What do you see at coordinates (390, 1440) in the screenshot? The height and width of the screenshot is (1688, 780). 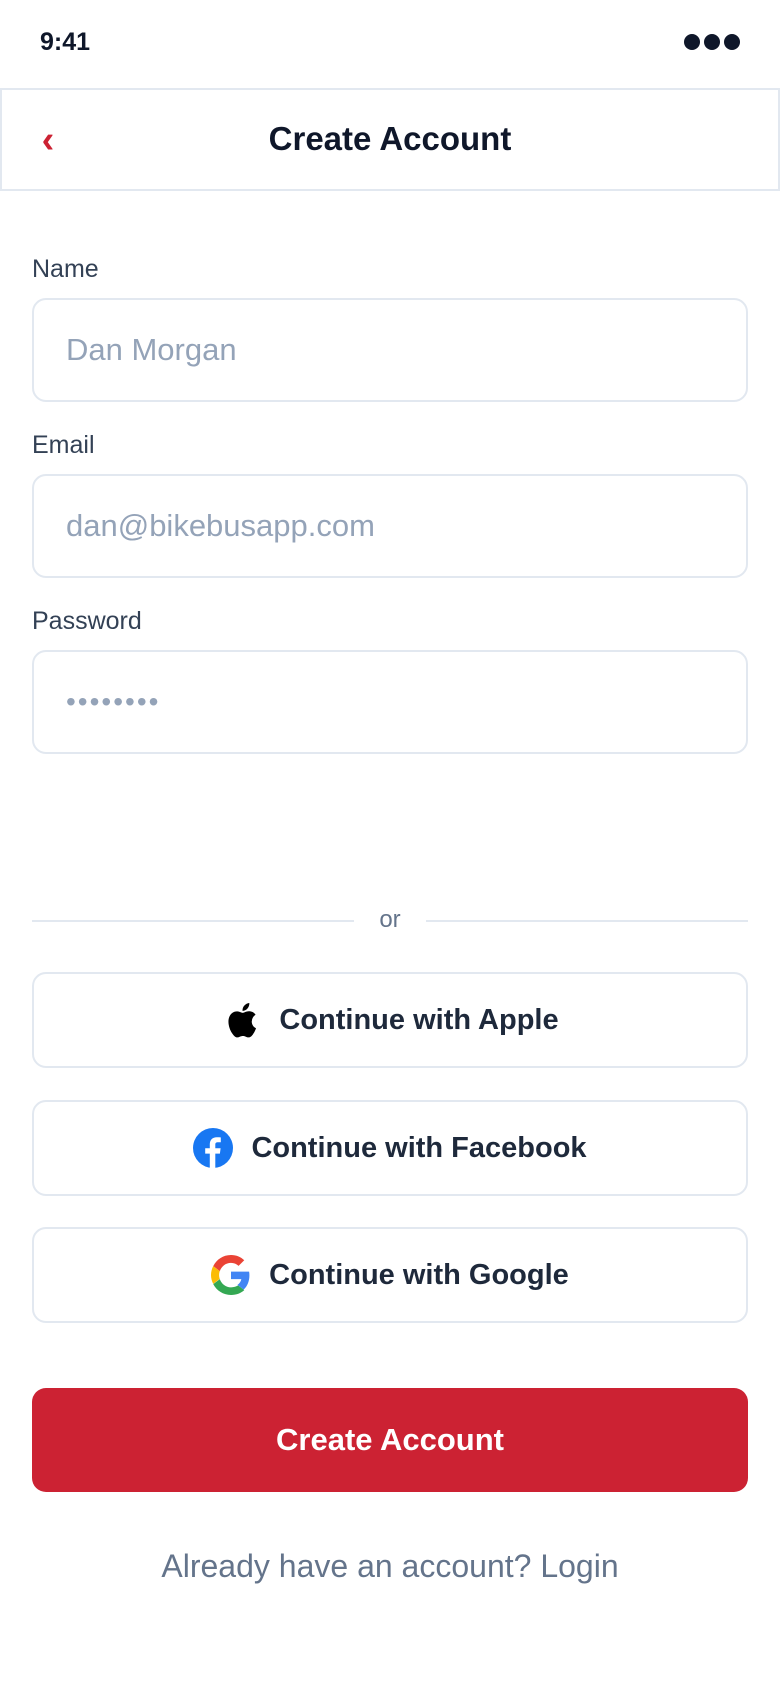 I see `create-account-button: Create Account` at bounding box center [390, 1440].